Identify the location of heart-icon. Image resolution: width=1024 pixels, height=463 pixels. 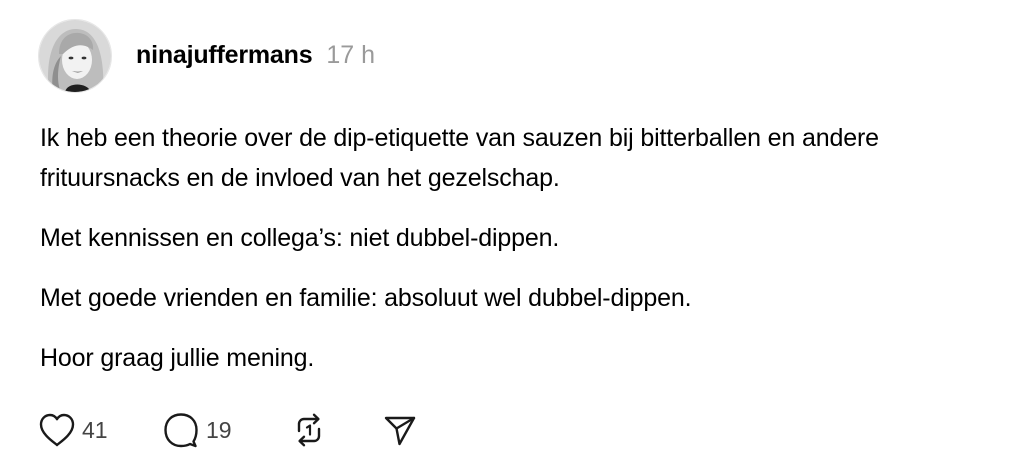
(57, 430).